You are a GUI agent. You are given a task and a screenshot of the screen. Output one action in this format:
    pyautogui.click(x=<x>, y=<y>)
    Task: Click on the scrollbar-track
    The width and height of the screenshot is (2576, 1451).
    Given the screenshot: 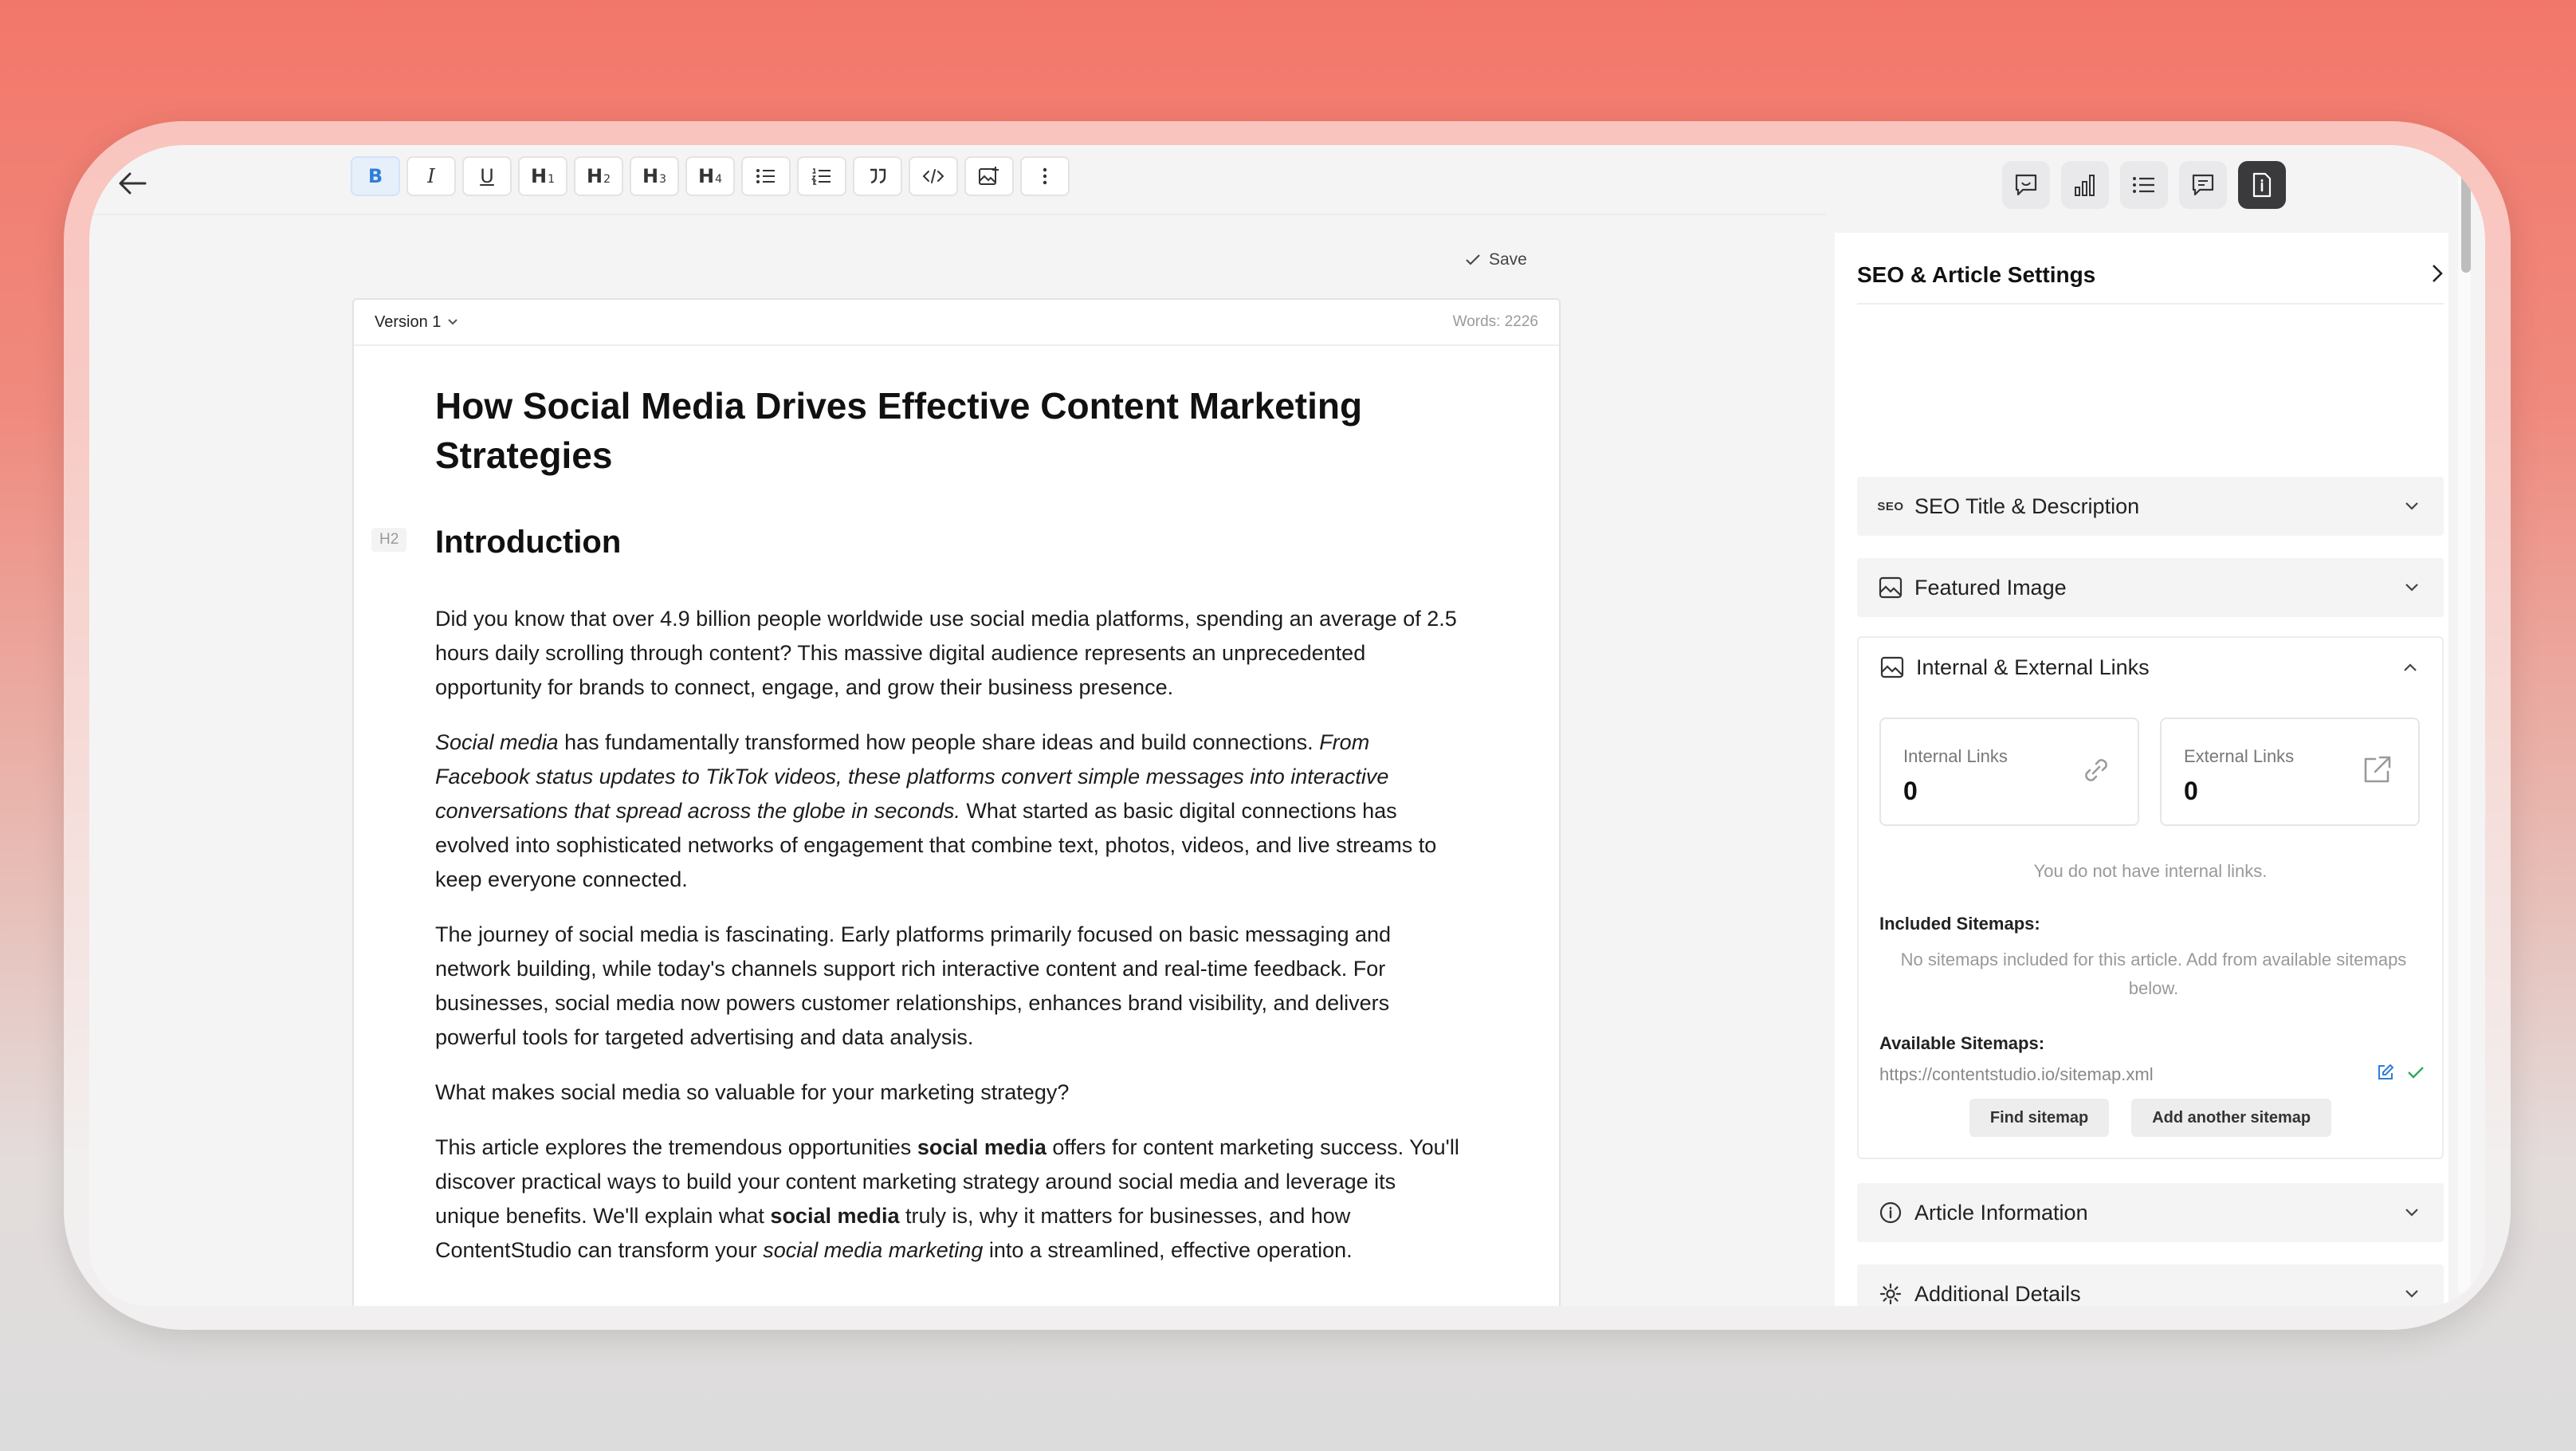 What is the action you would take?
    pyautogui.click(x=2464, y=727)
    